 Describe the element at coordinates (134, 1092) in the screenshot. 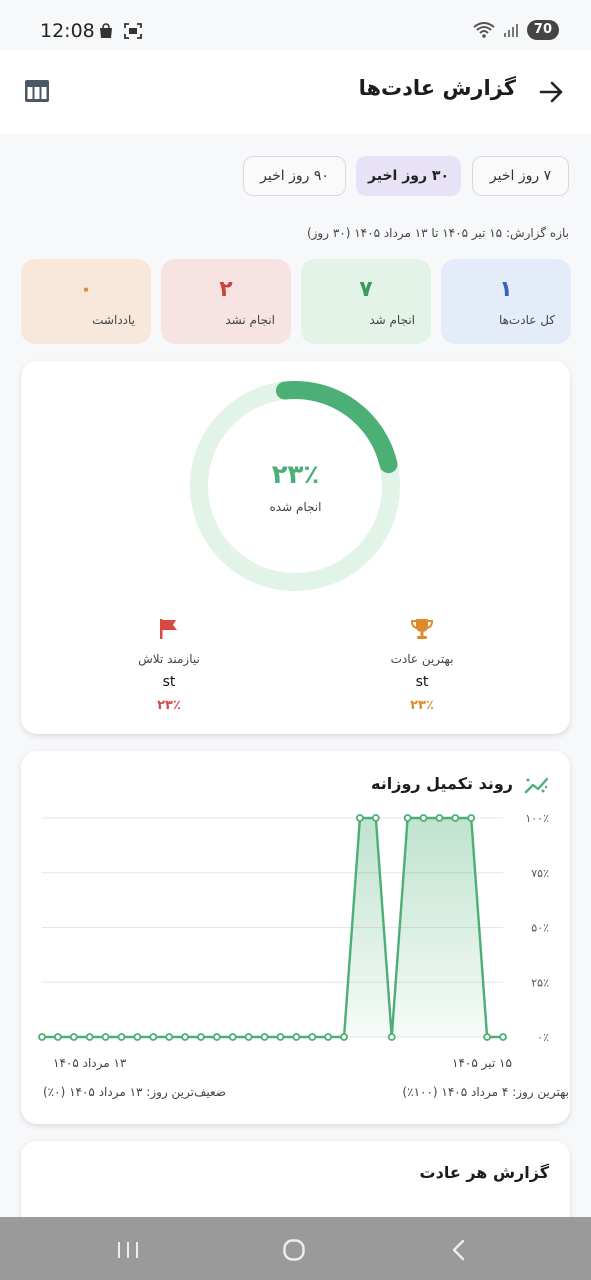

I see `worst-day-text: ضعیف‌ترین روز: ۱۳ مرداد ۱۴۰۵ (۰٪)` at that location.